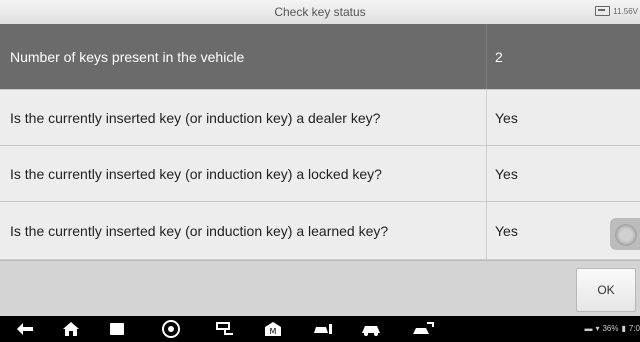  Describe the element at coordinates (25, 329) in the screenshot. I see `back-icon` at that location.